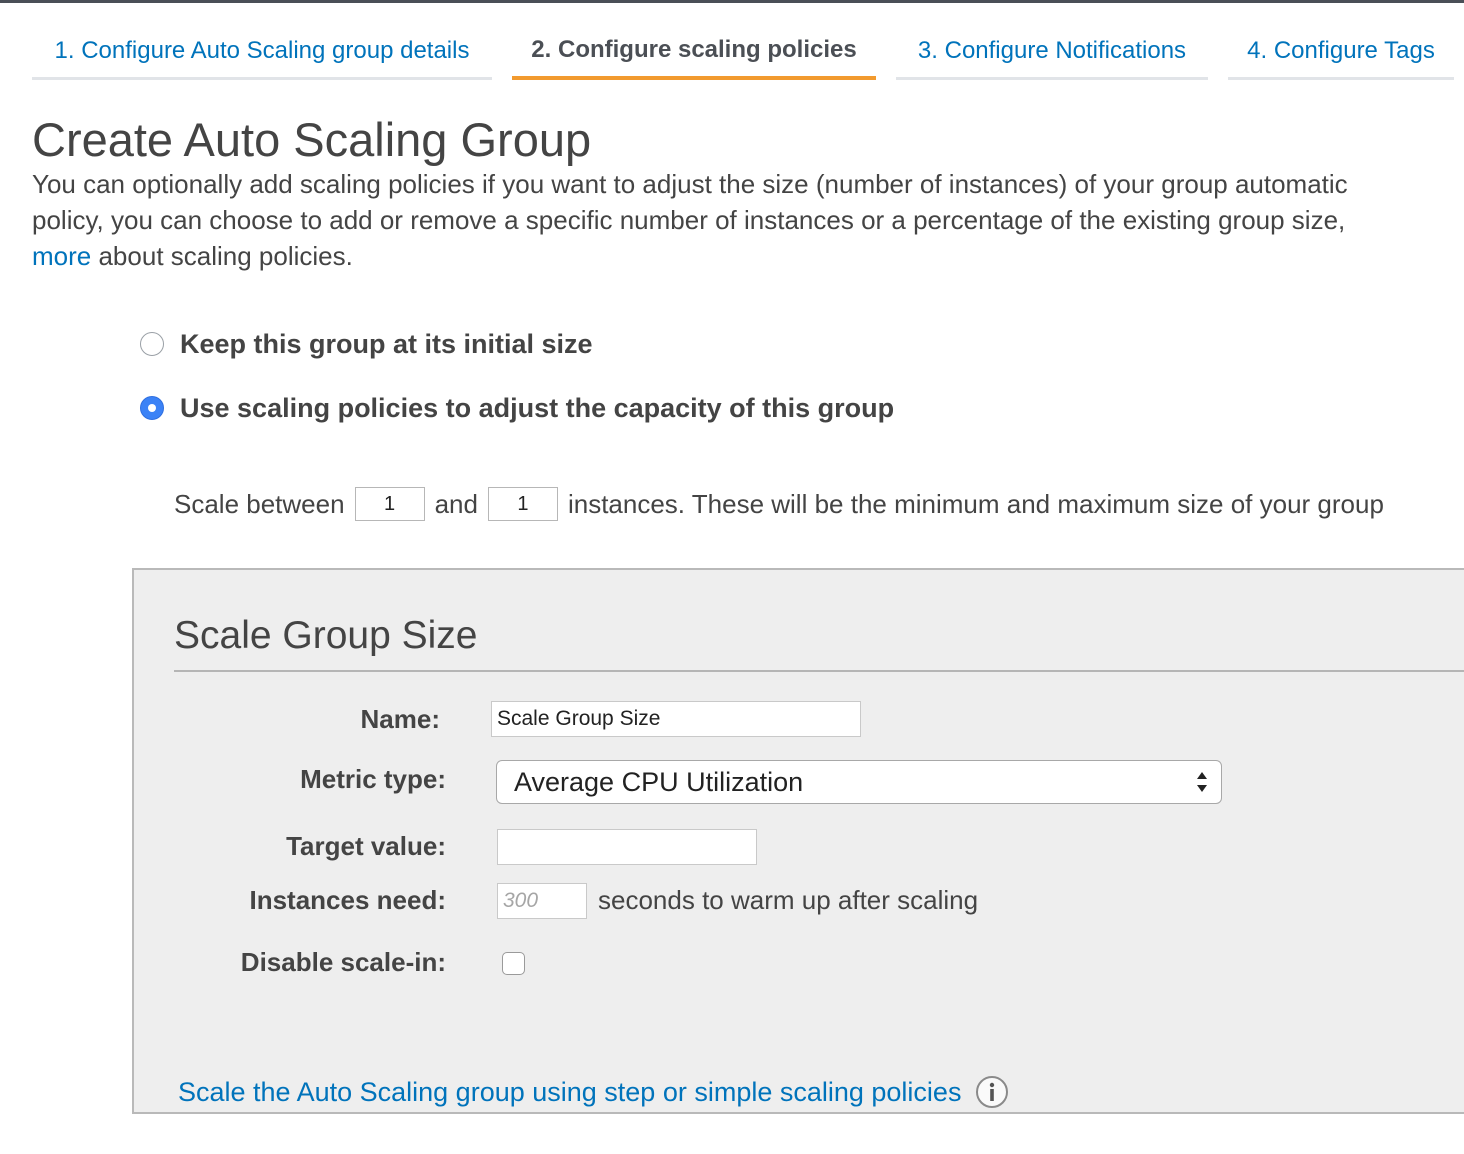 The image size is (1464, 1154). Describe the element at coordinates (456, 503) in the screenshot. I see `scale-and-label: and` at that location.